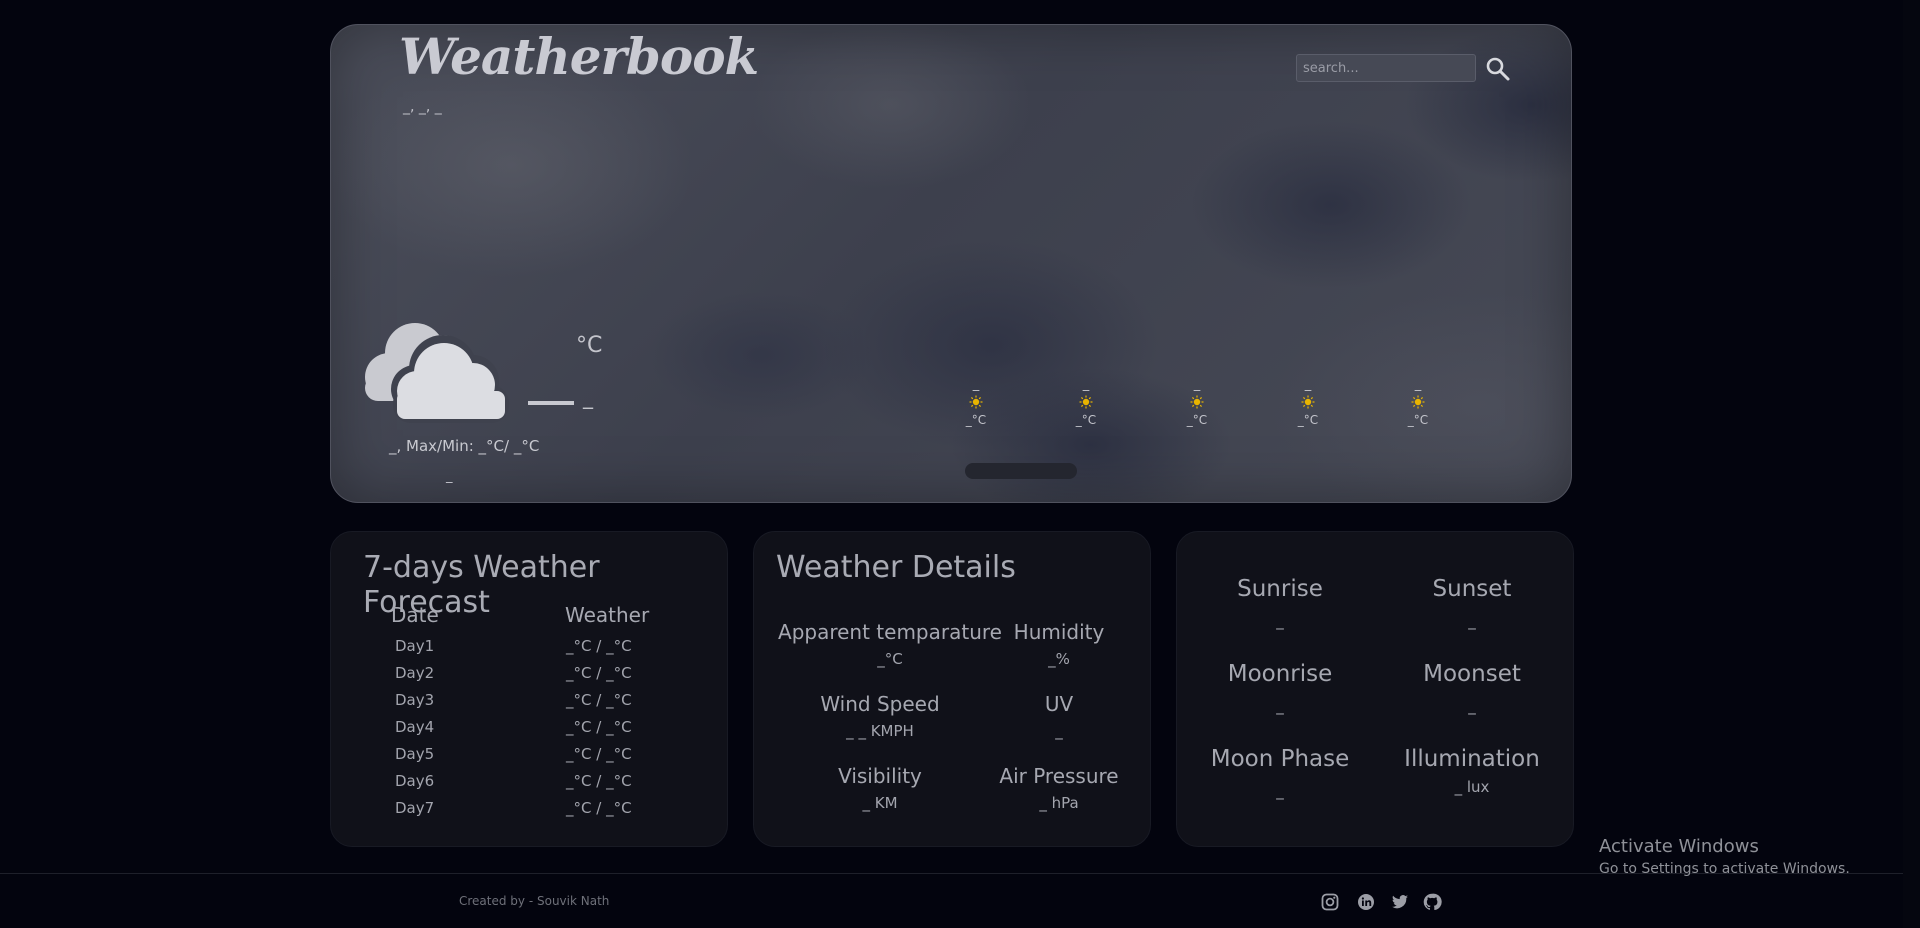 Image resolution: width=1920 pixels, height=928 pixels. Describe the element at coordinates (890, 632) in the screenshot. I see `detail-label: Apparent temparature` at that location.